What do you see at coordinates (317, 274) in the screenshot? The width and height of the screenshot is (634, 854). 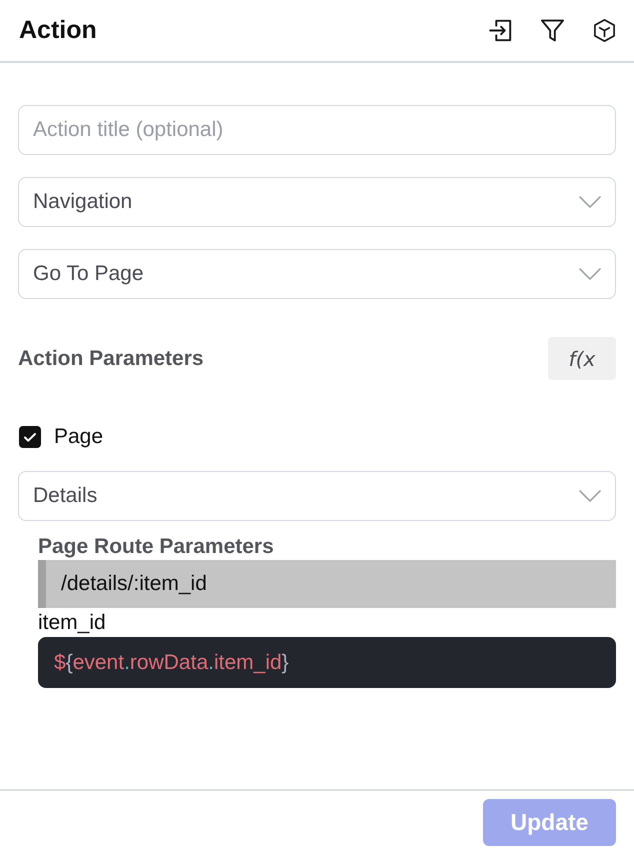 I see `select-field: Go To Page` at bounding box center [317, 274].